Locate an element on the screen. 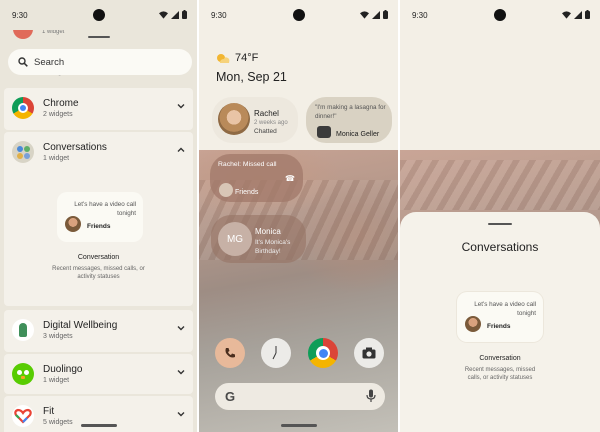  clock-app-icon is located at coordinates (276, 353).